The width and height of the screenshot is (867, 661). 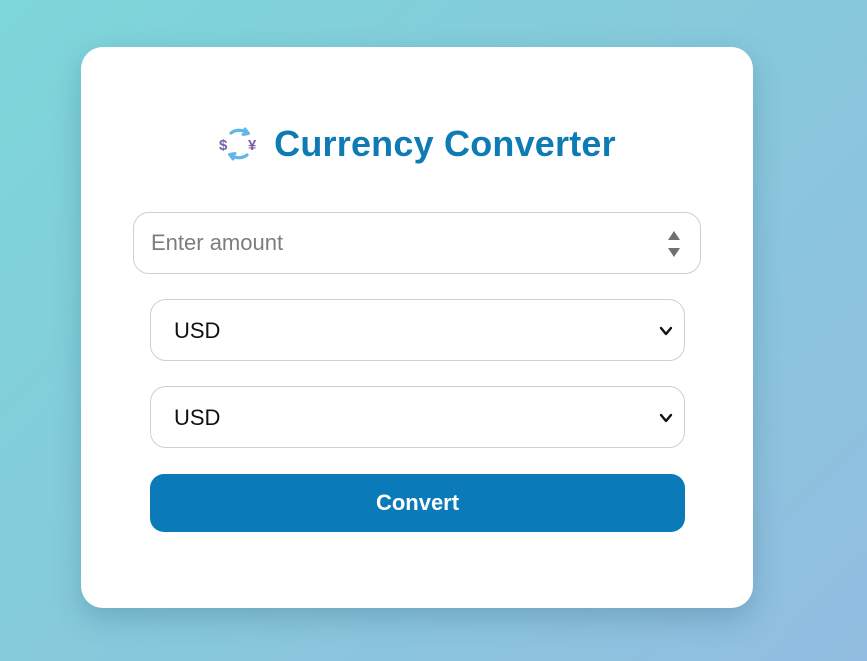 What do you see at coordinates (445, 143) in the screenshot?
I see `page-title: Currency Converter` at bounding box center [445, 143].